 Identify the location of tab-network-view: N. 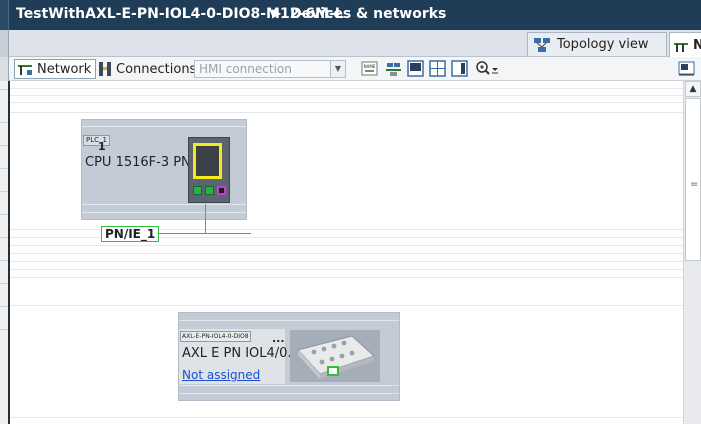
(685, 45).